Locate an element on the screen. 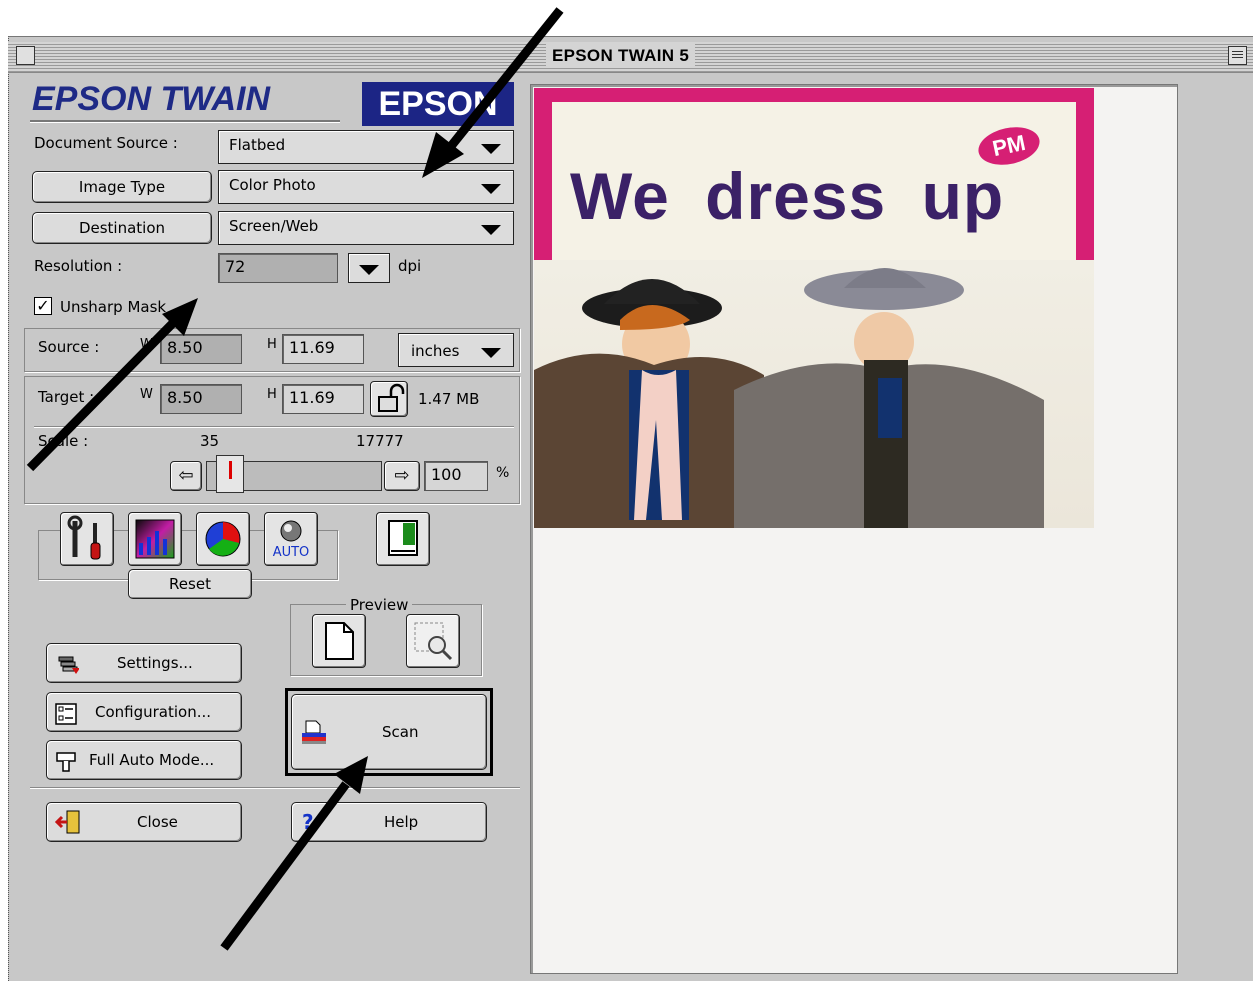  annotation-arrow-left is located at coordinates (102, 395).